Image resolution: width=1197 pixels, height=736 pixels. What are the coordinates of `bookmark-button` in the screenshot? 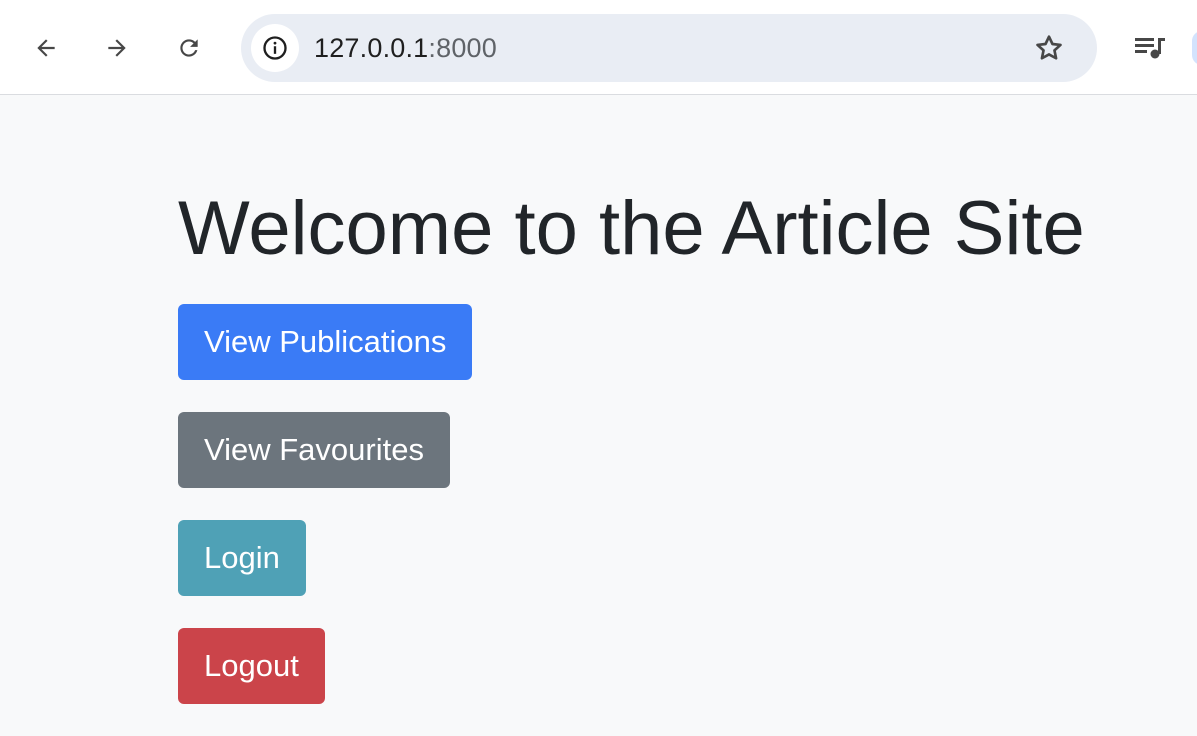 It's located at (1049, 48).